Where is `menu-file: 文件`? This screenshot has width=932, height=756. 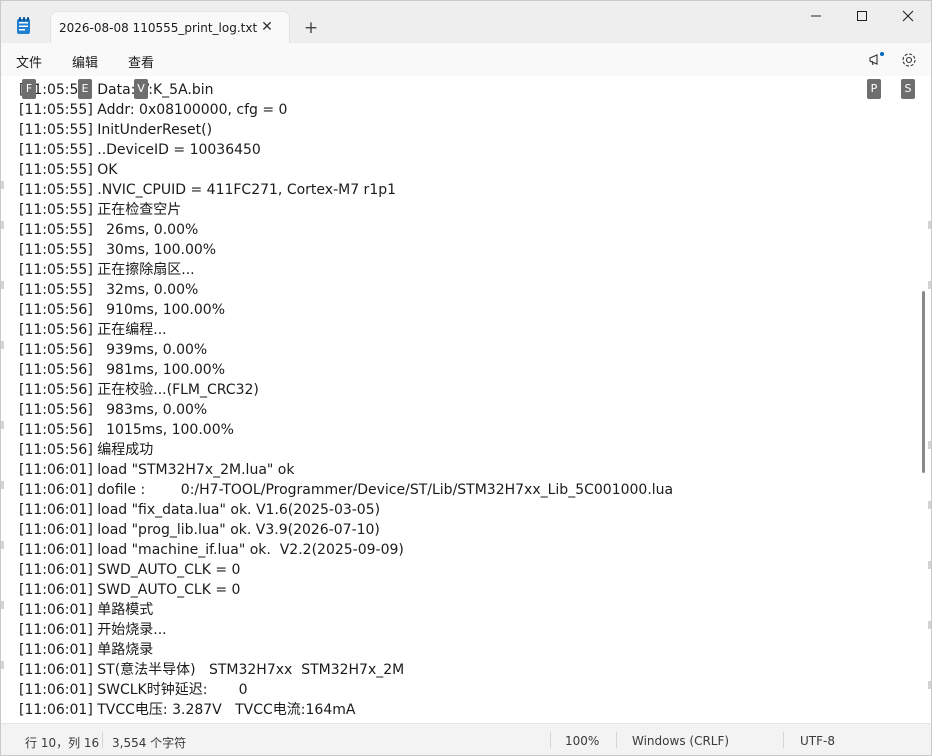
menu-file: 文件 is located at coordinates (29, 61).